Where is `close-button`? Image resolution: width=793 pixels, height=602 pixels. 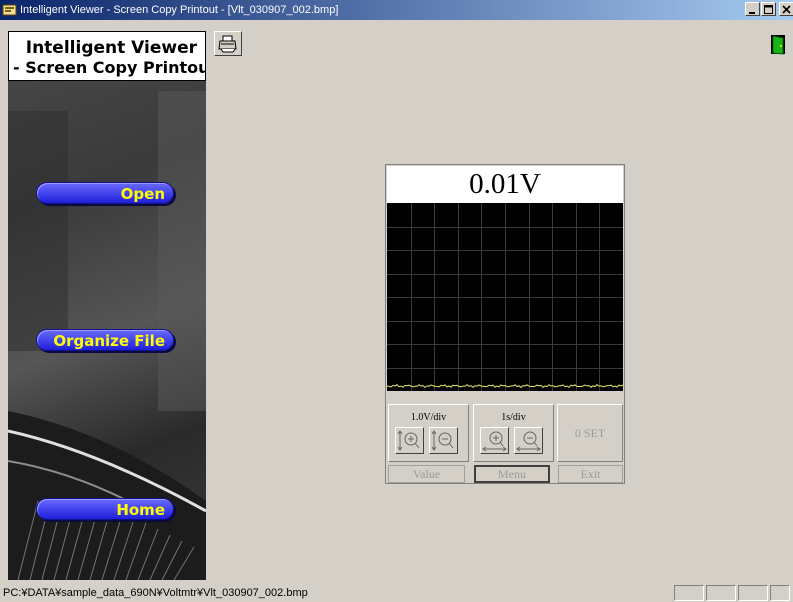 close-button is located at coordinates (786, 9).